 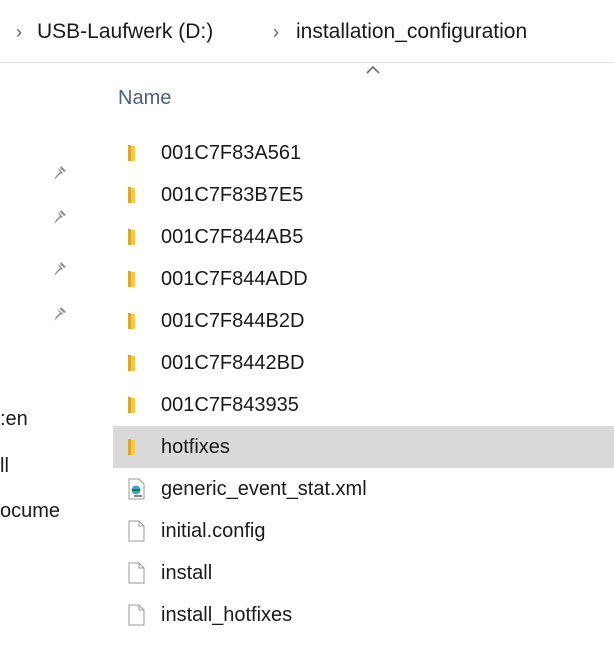 What do you see at coordinates (363, 405) in the screenshot?
I see `list-item: 001C7F843935` at bounding box center [363, 405].